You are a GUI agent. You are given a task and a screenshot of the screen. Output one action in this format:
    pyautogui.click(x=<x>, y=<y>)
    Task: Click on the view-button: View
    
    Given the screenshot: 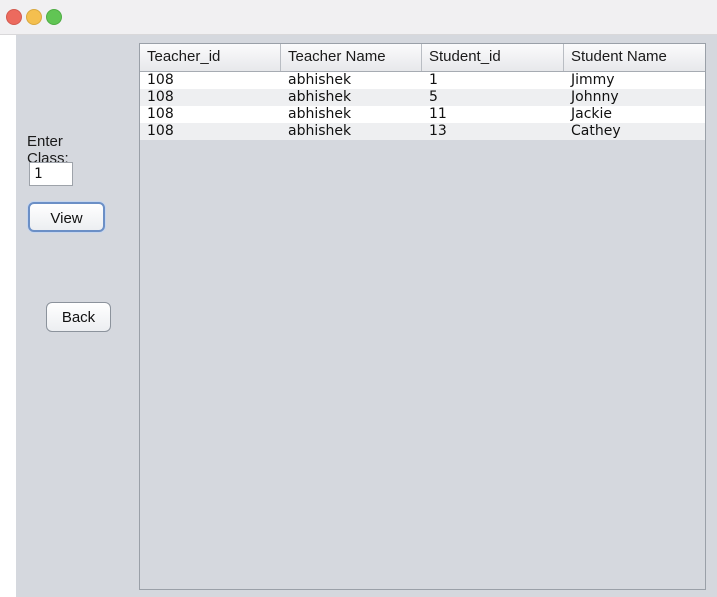 What is the action you would take?
    pyautogui.click(x=66, y=217)
    